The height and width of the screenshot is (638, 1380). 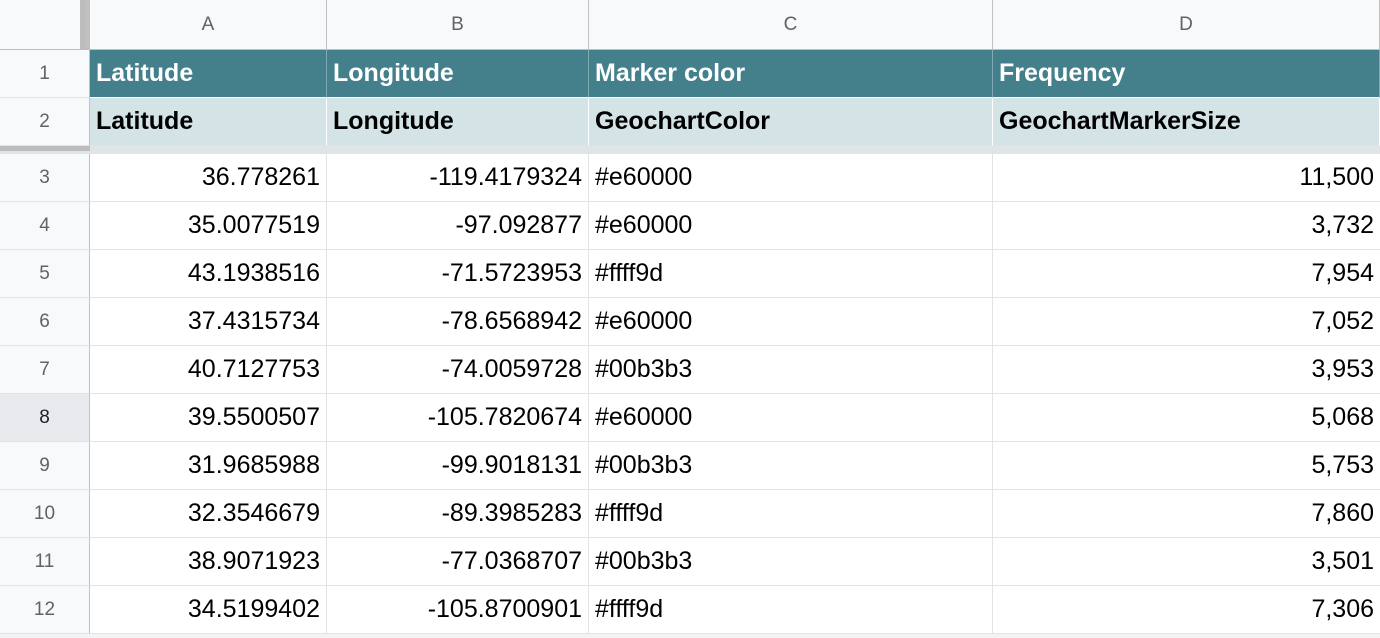 I want to click on cell-d1: Frequency, so click(x=1186, y=74).